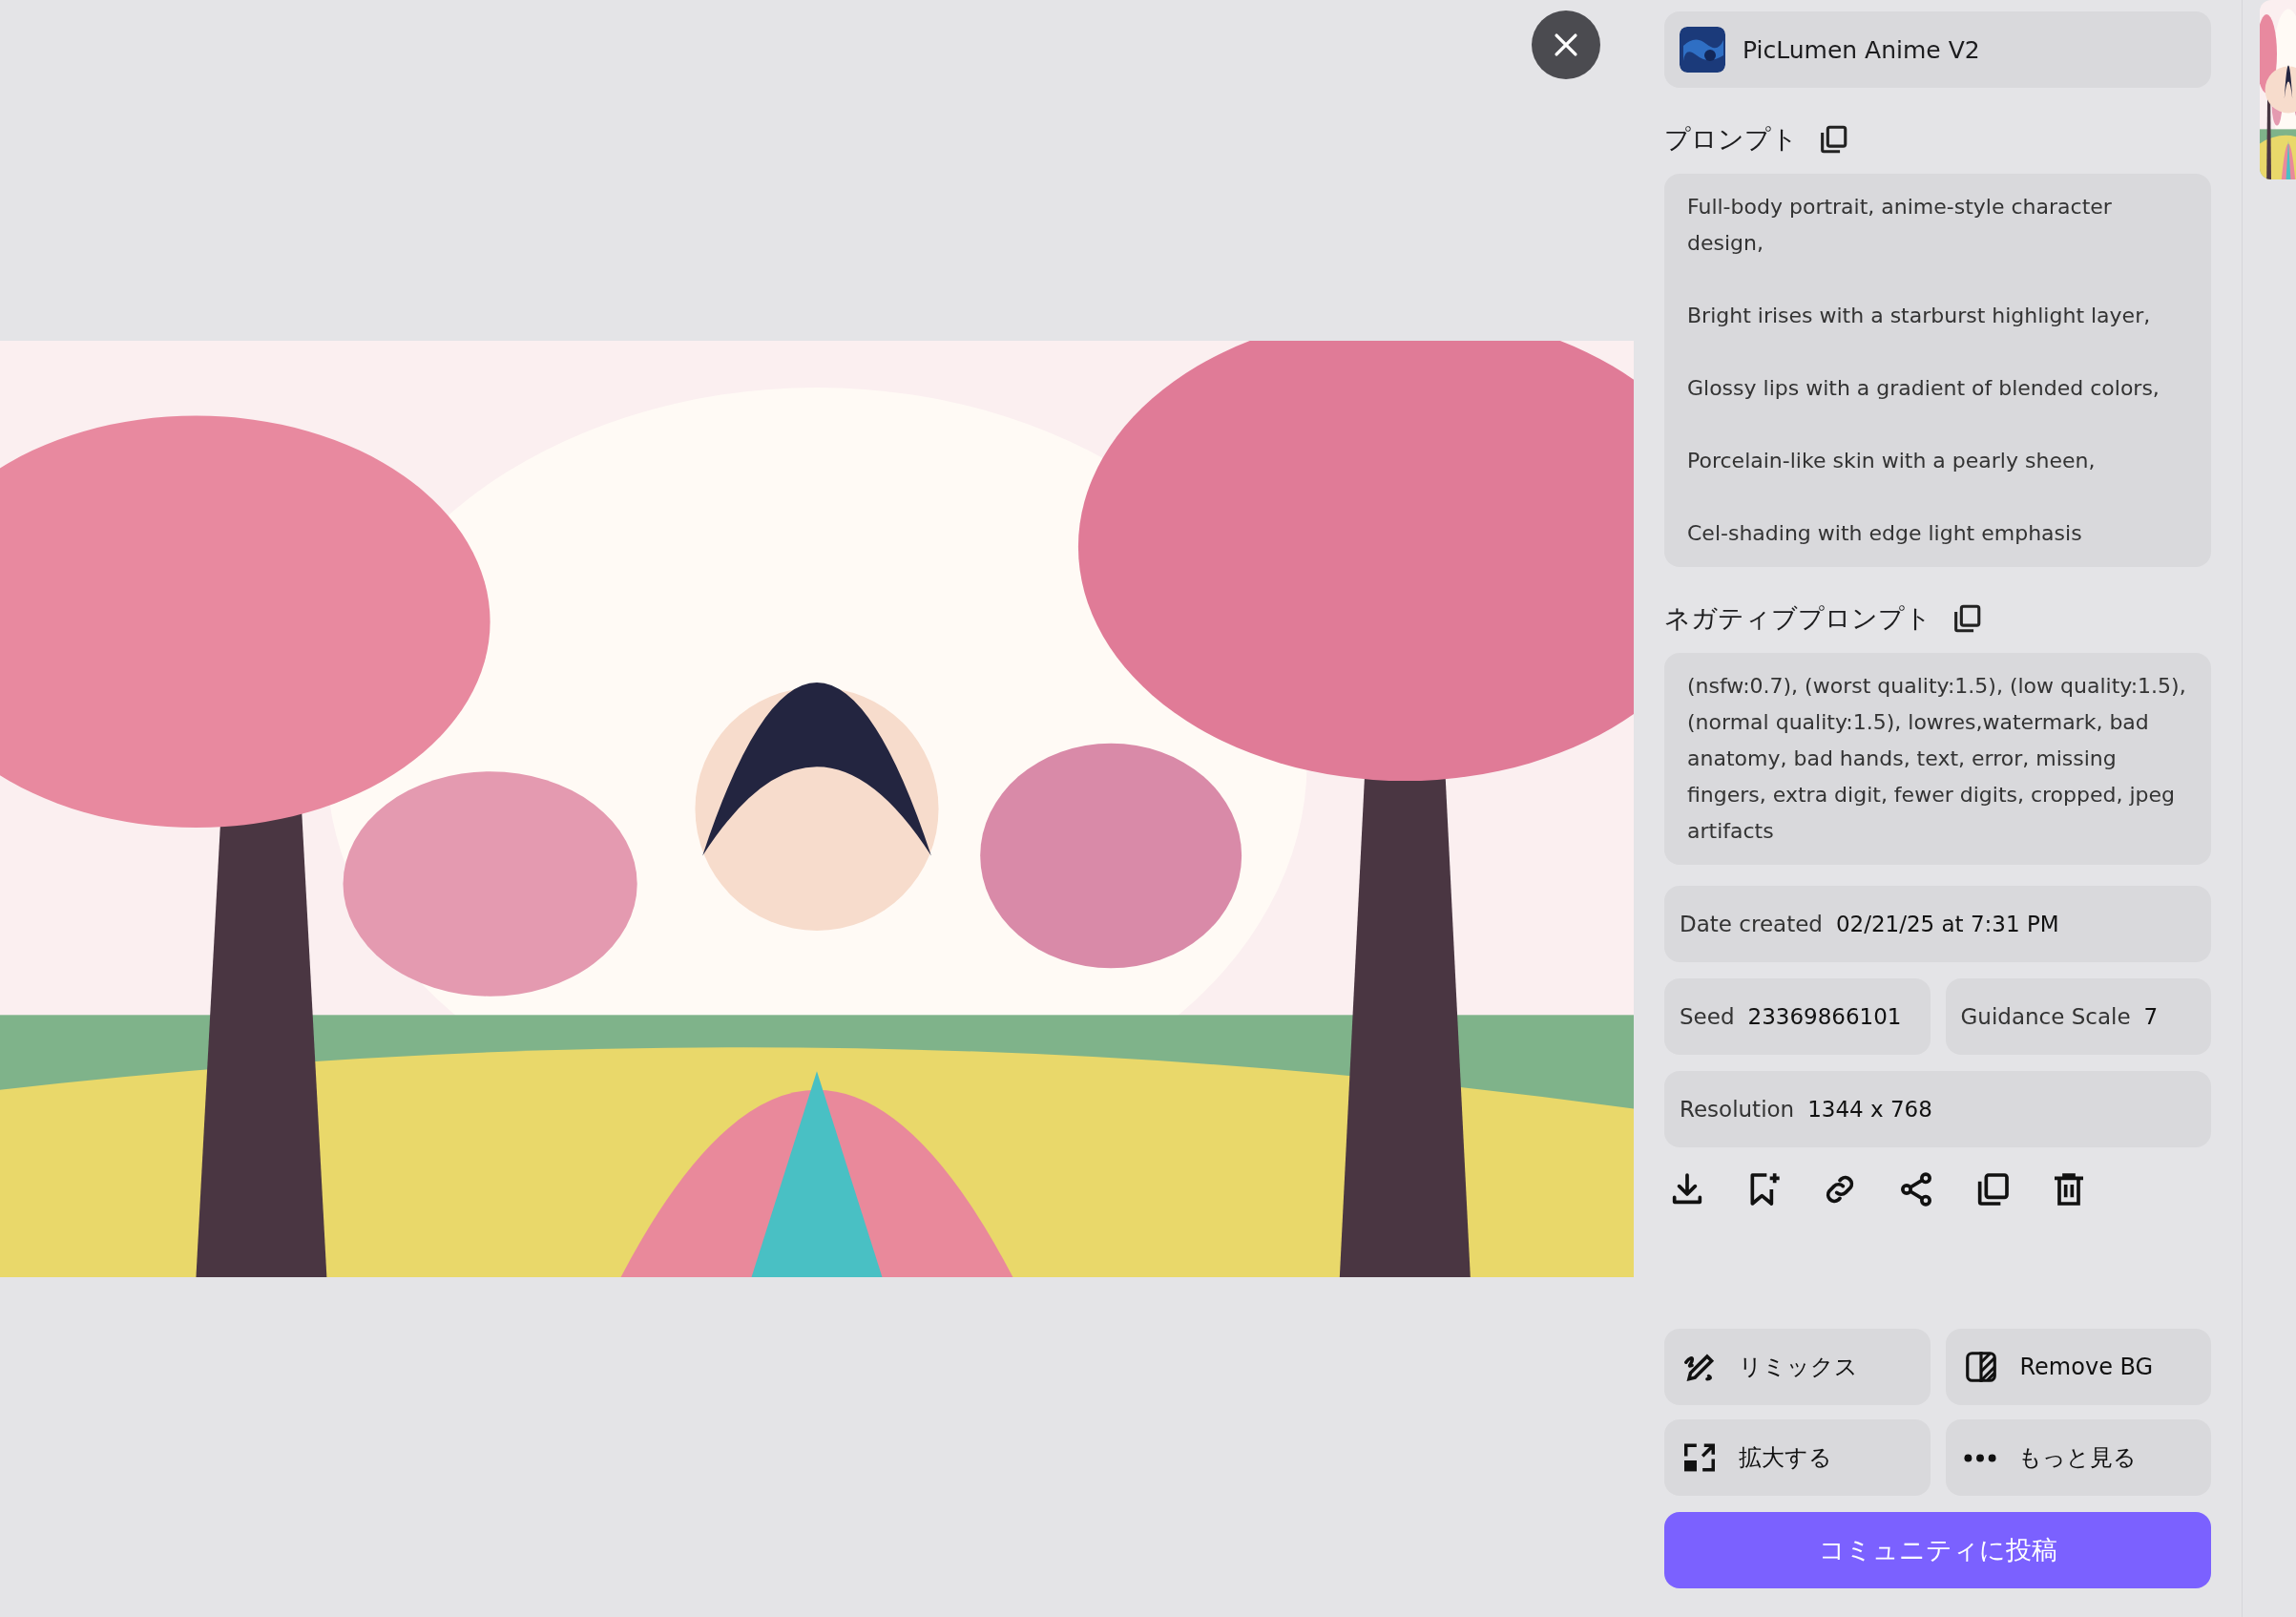 The image size is (2296, 1617). What do you see at coordinates (1708, 1017) in the screenshot?
I see `detail-label: Seed` at bounding box center [1708, 1017].